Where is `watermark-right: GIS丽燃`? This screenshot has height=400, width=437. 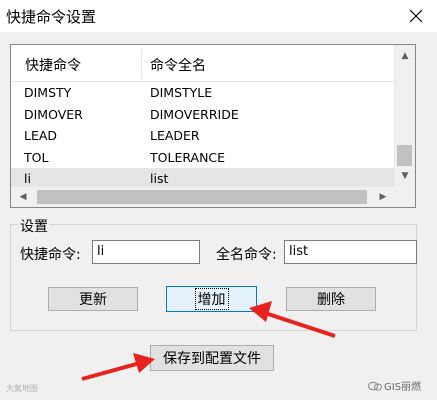
watermark-right: GIS丽燃 is located at coordinates (394, 385).